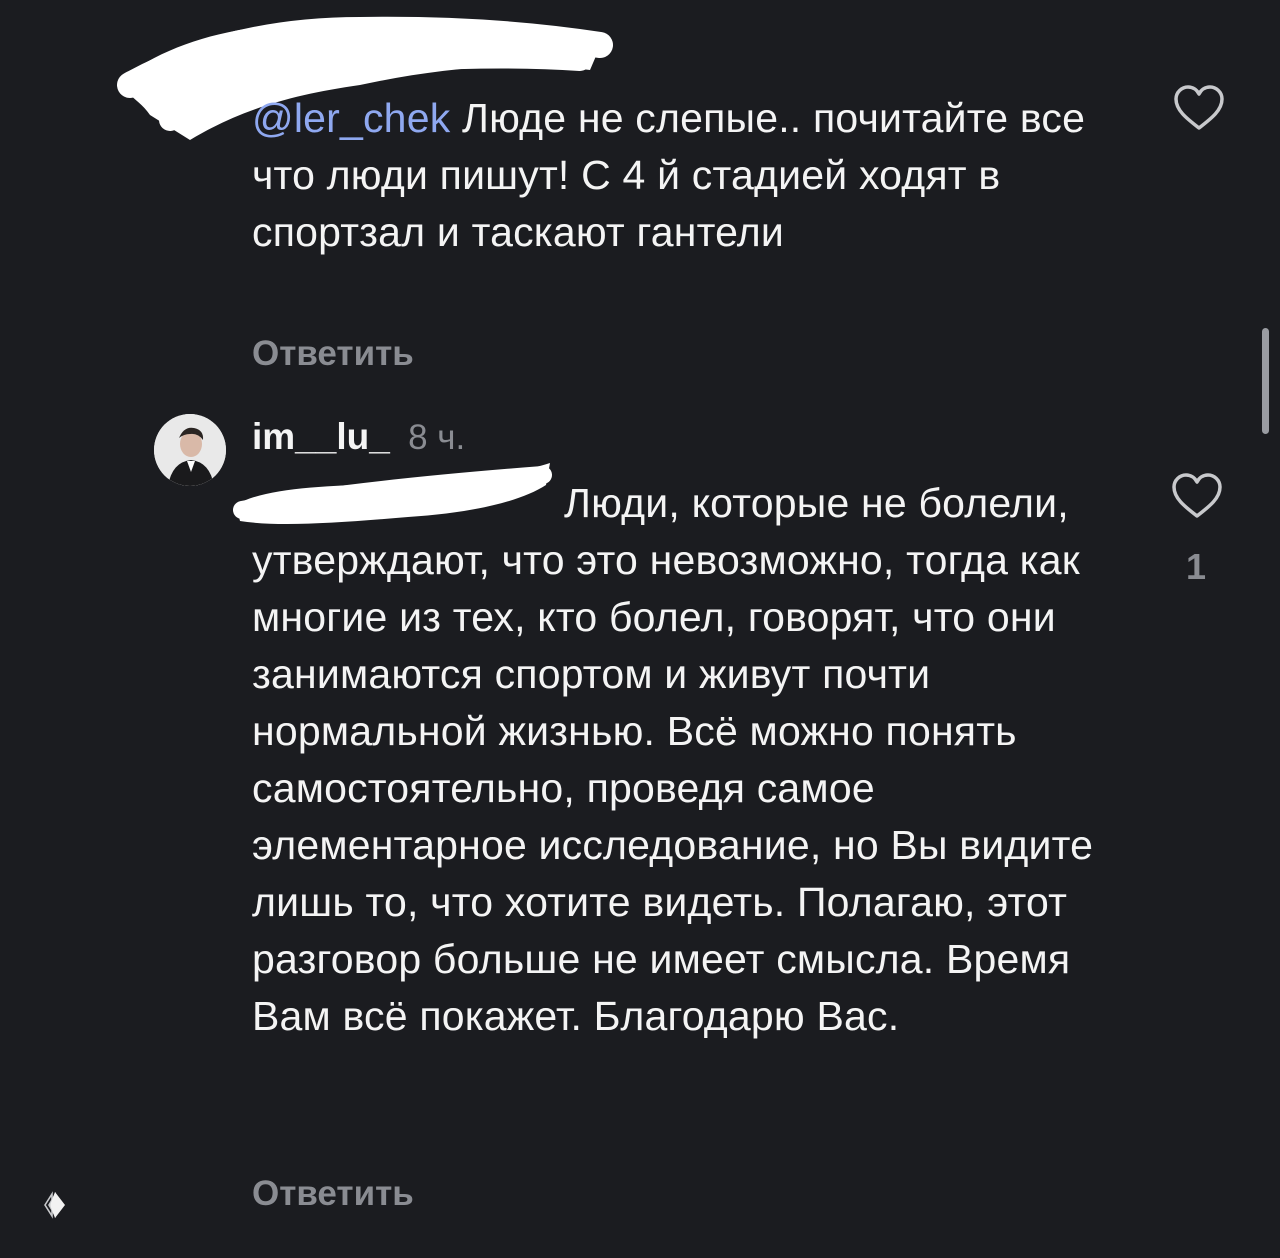 This screenshot has width=1280, height=1258. I want to click on mention-link: @ler_chek, so click(351, 118).